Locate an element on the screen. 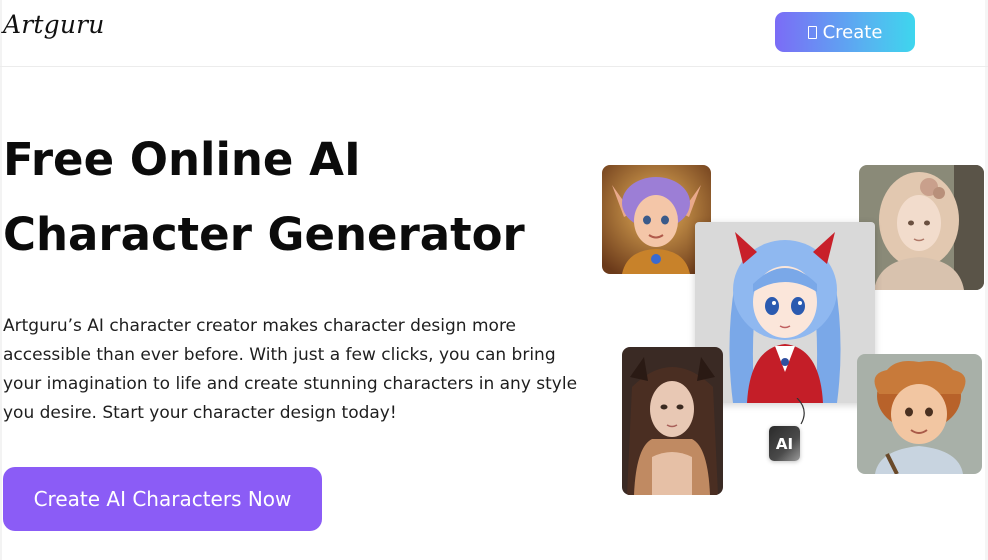  hero-title-line-2: Character Generator is located at coordinates (264, 234).